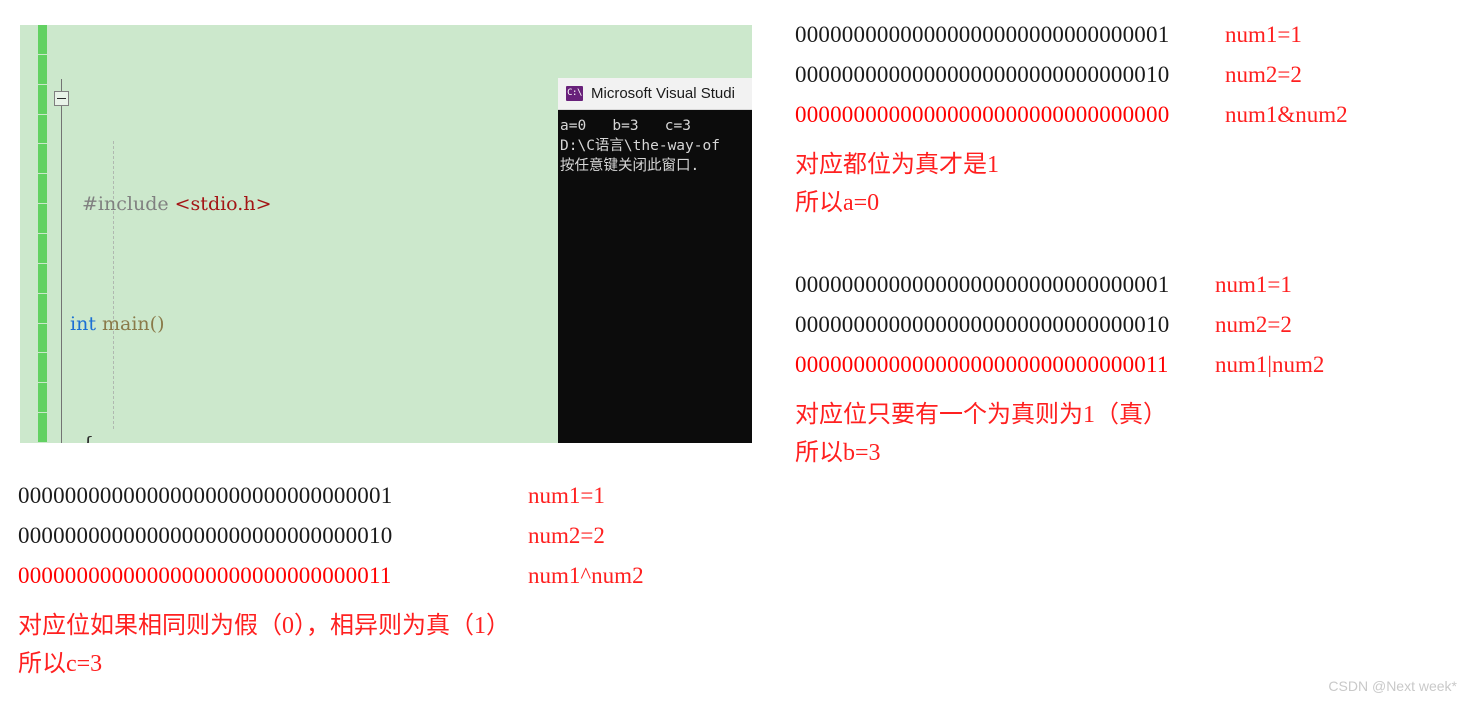  I want to click on console-title-bar: C:\ Microsoft Visual Studi, so click(655, 94).